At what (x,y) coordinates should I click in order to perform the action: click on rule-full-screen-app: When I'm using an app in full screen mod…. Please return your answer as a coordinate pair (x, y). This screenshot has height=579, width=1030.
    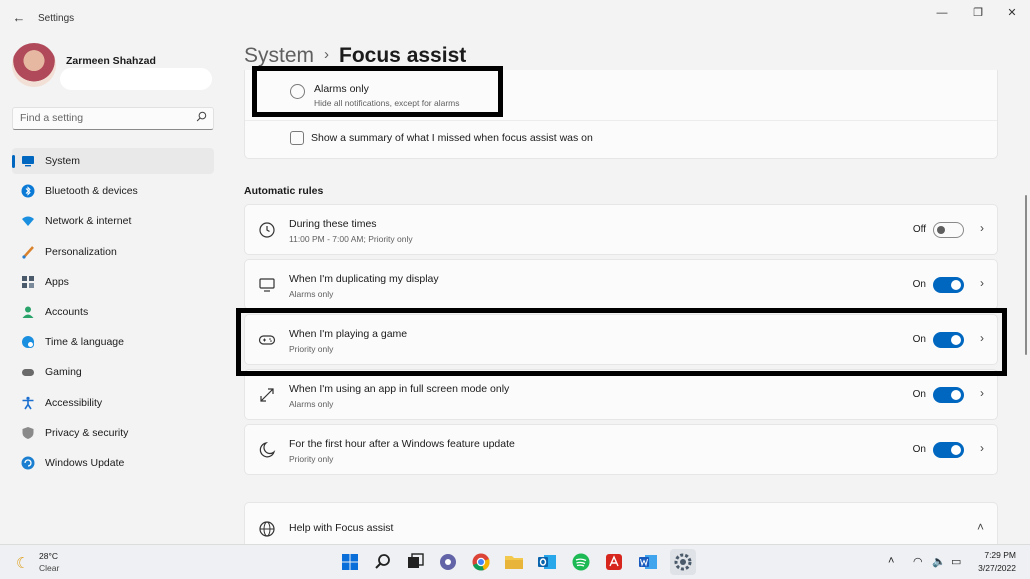
    Looking at the image, I should click on (621, 394).